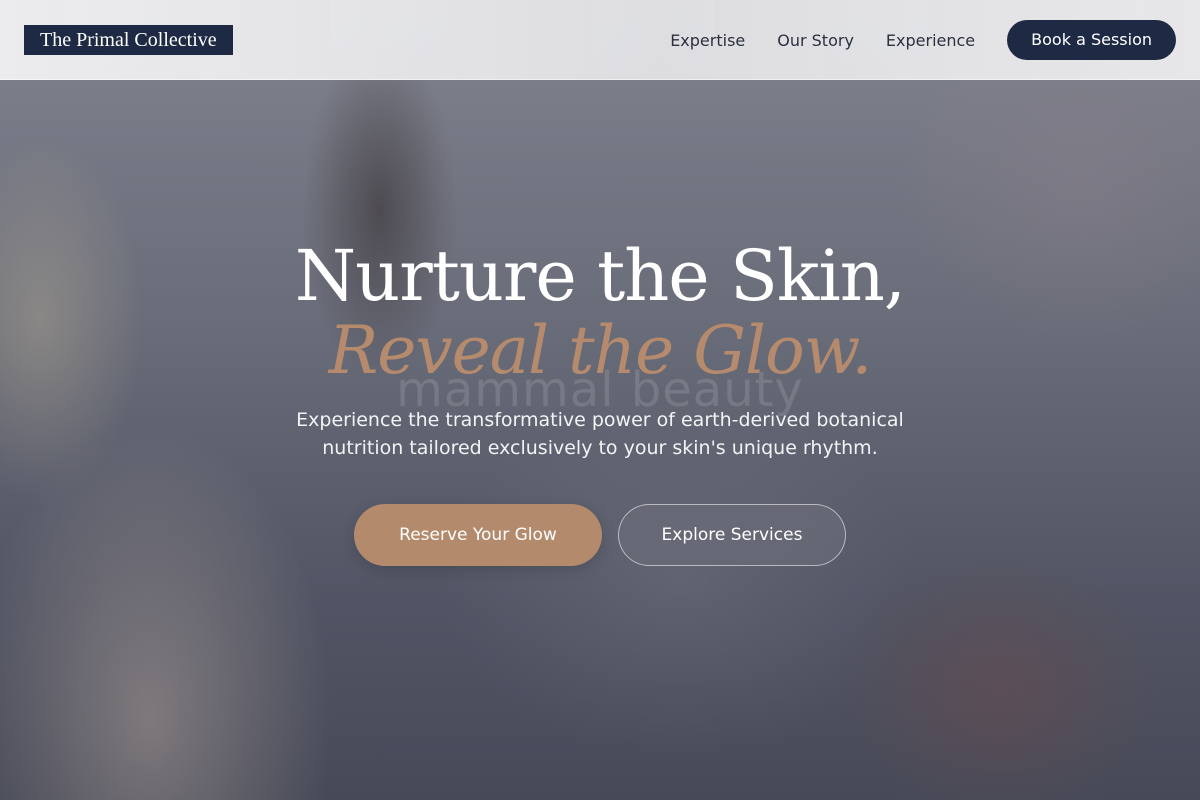 Image resolution: width=1200 pixels, height=800 pixels. I want to click on hero-cta-row: Reserve Your Glow Explore Services, so click(600, 535).